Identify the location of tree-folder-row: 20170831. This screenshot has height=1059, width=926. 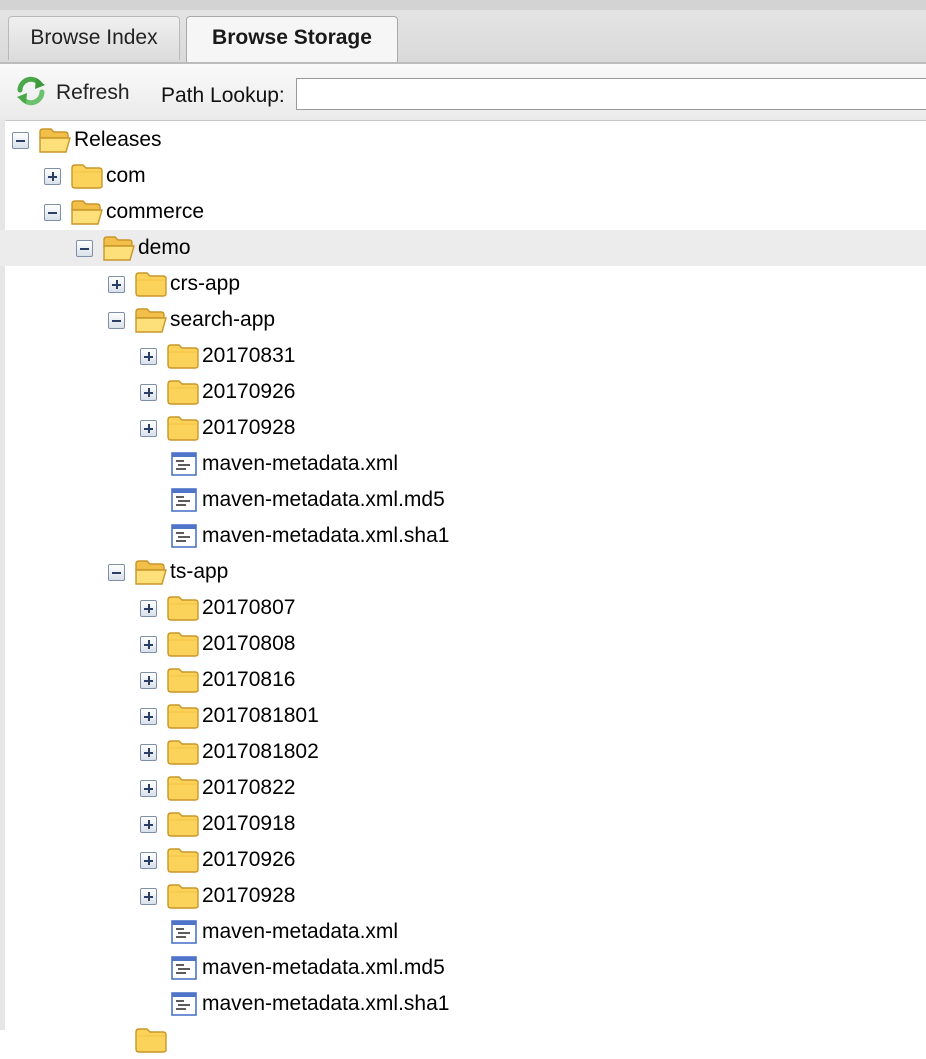
(463, 356).